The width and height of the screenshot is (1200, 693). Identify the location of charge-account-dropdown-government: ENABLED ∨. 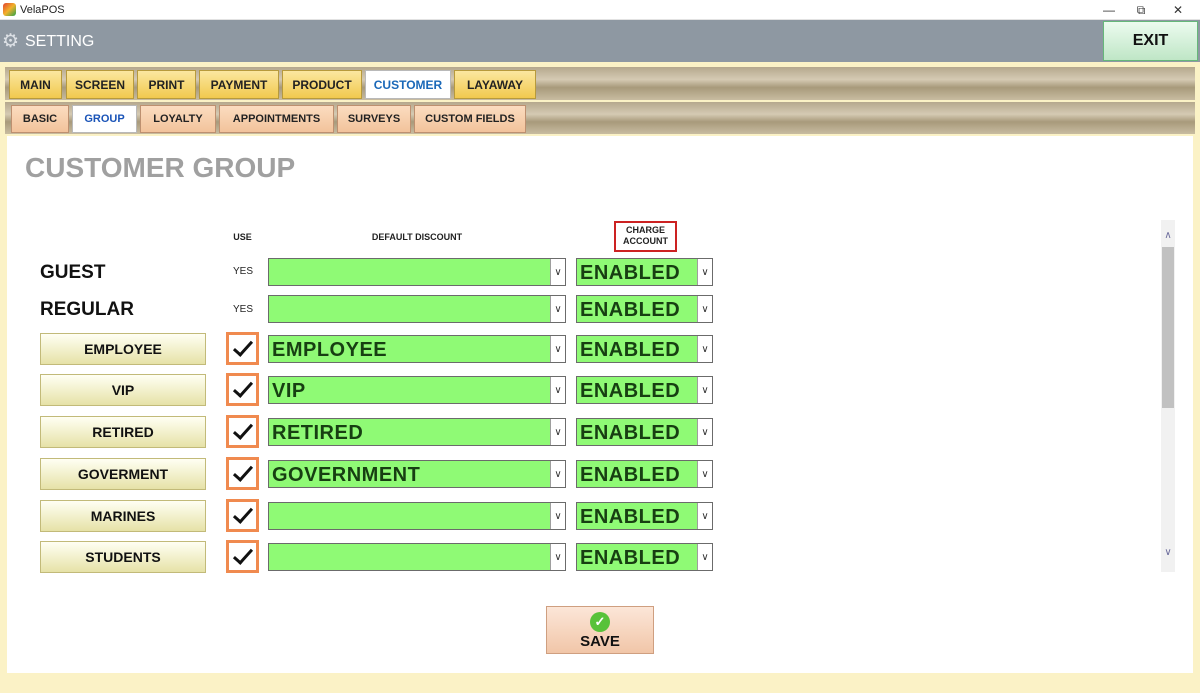
(644, 474).